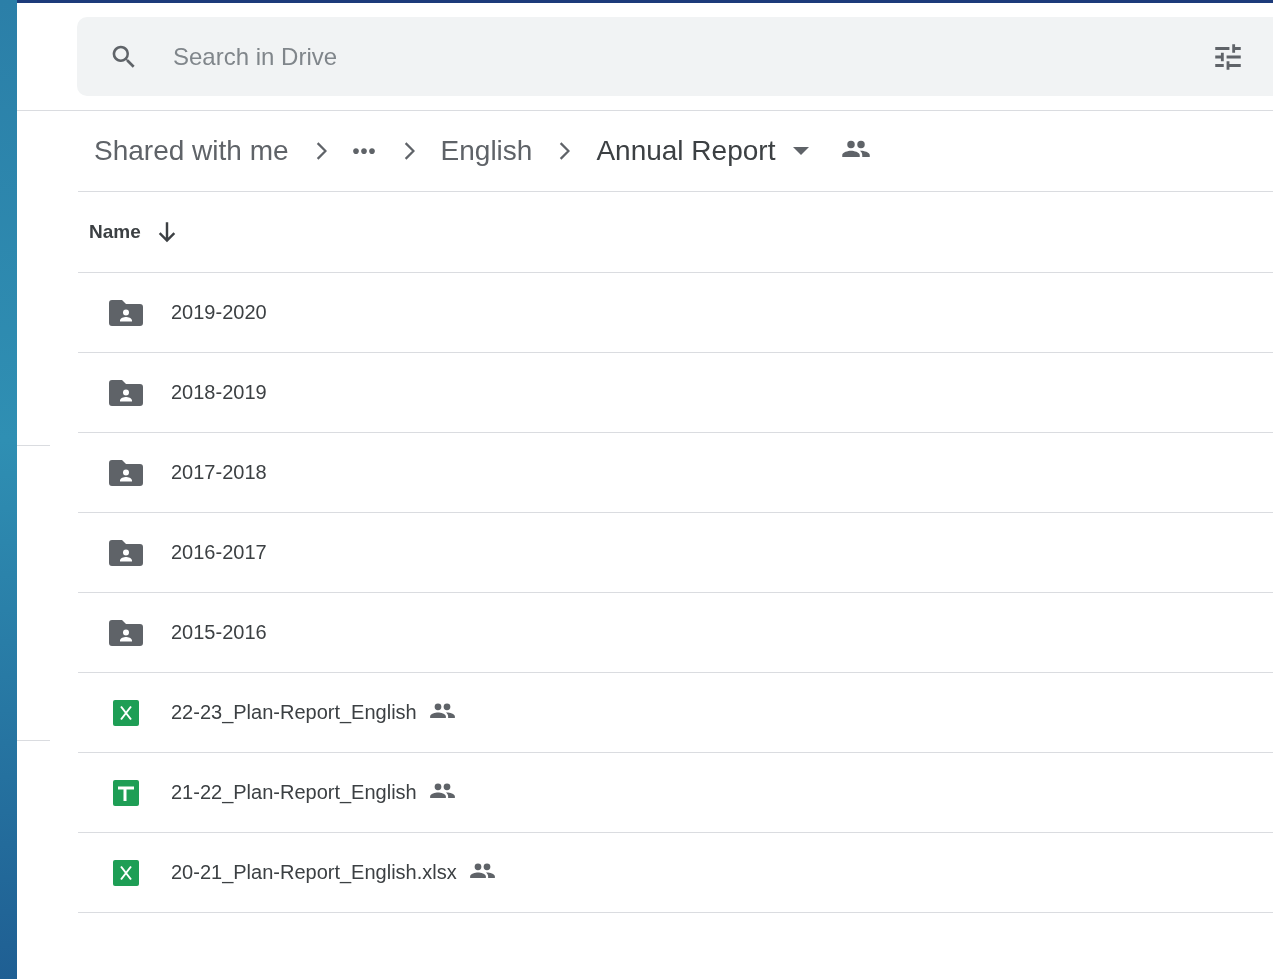 Image resolution: width=1273 pixels, height=979 pixels. I want to click on arrow-down-icon, so click(166, 232).